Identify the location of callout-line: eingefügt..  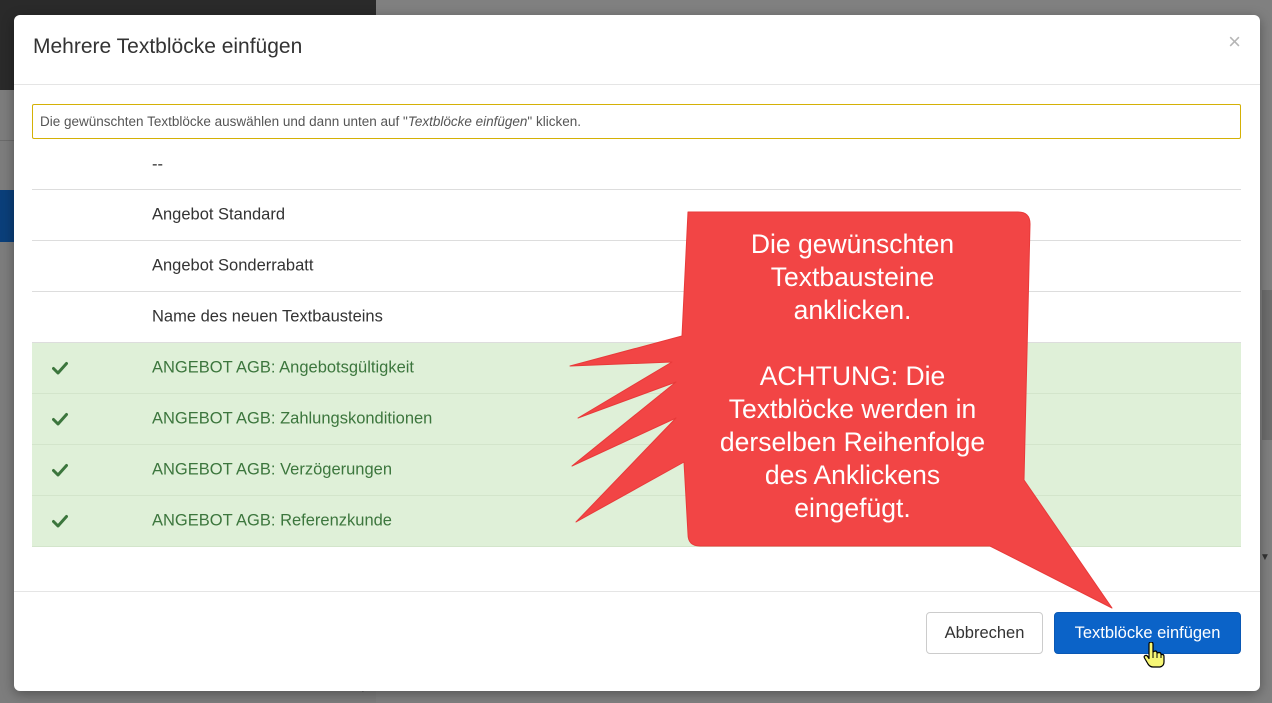
(852, 508).